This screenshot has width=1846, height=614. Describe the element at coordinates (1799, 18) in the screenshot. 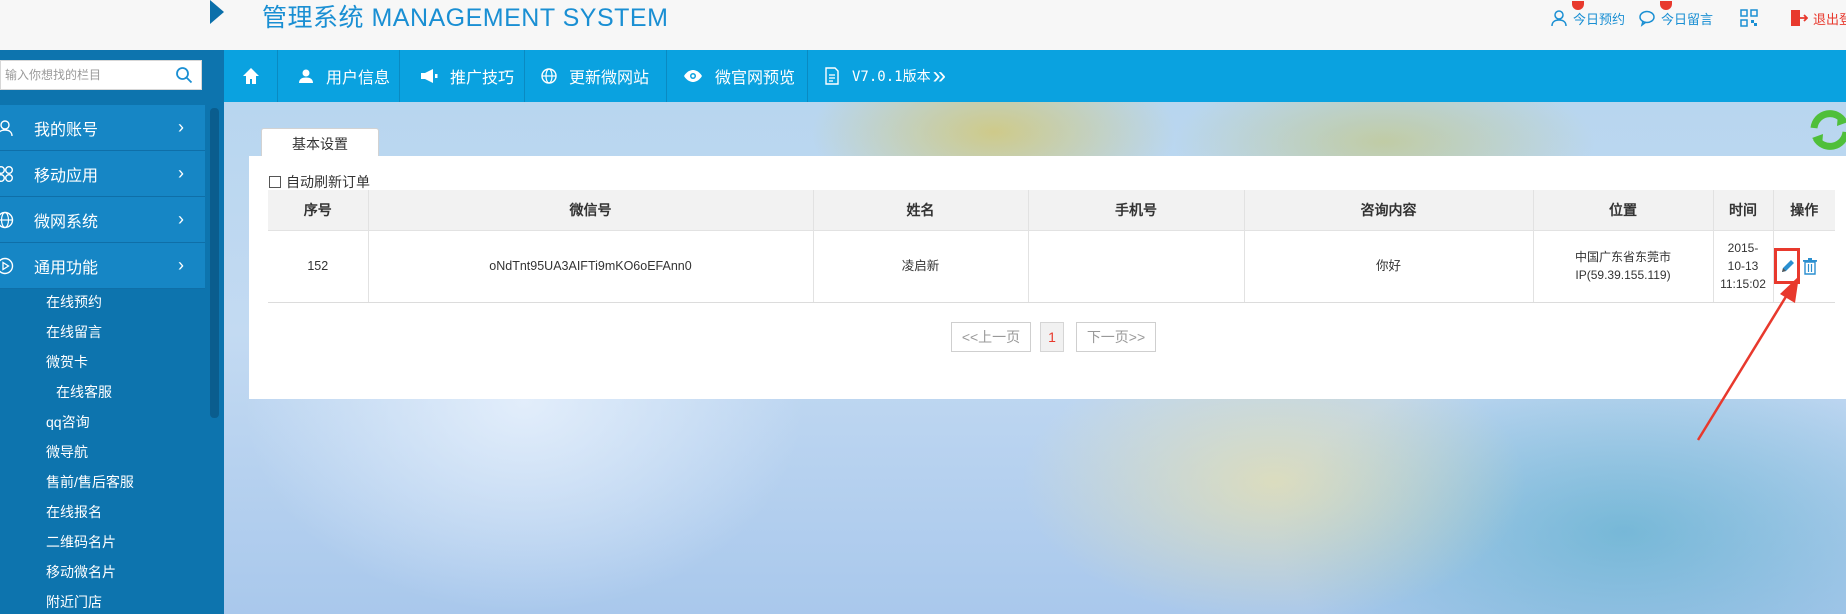

I see `logout-icon` at that location.